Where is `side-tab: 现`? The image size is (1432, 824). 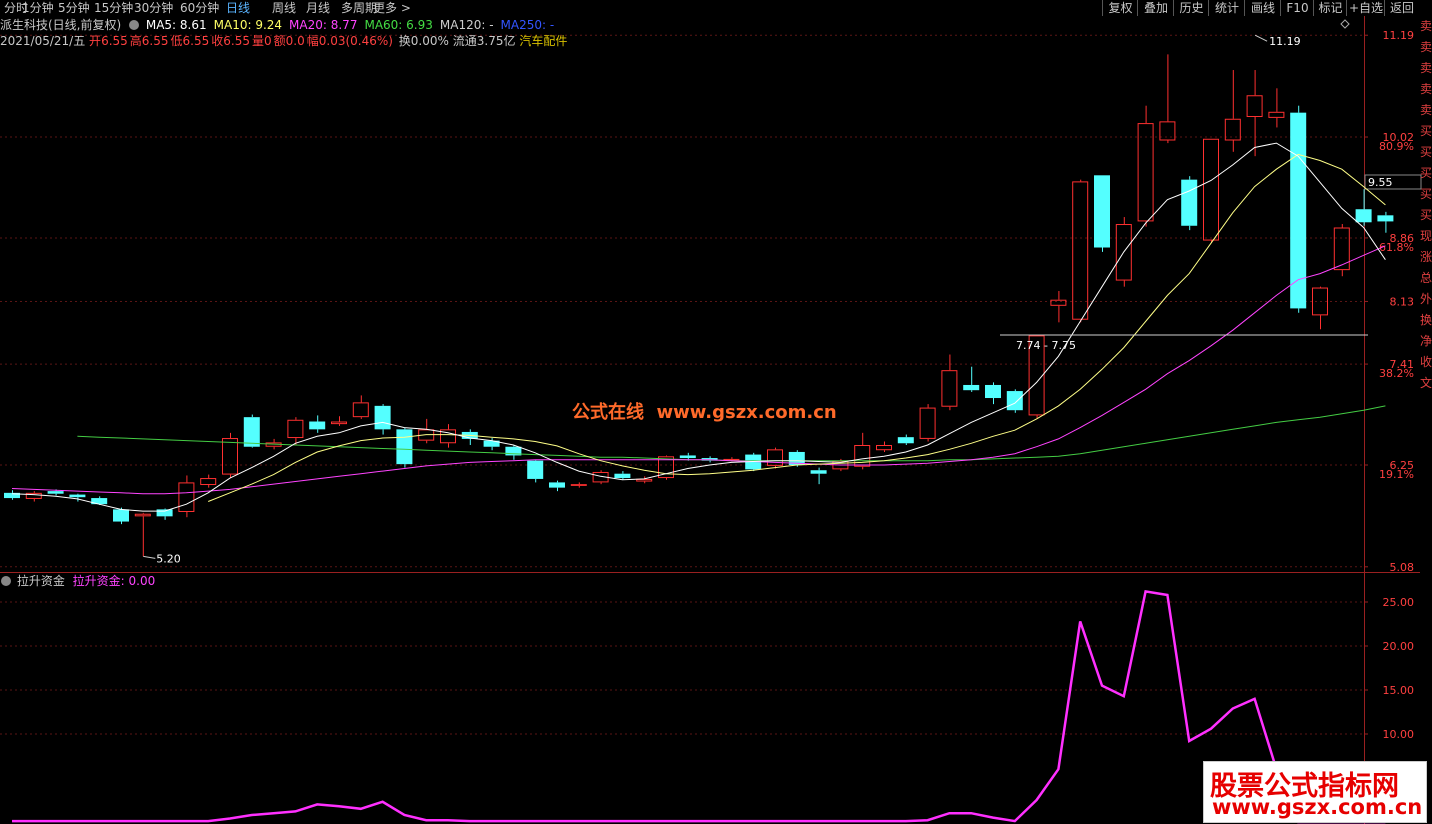
side-tab: 现 is located at coordinates (1426, 236).